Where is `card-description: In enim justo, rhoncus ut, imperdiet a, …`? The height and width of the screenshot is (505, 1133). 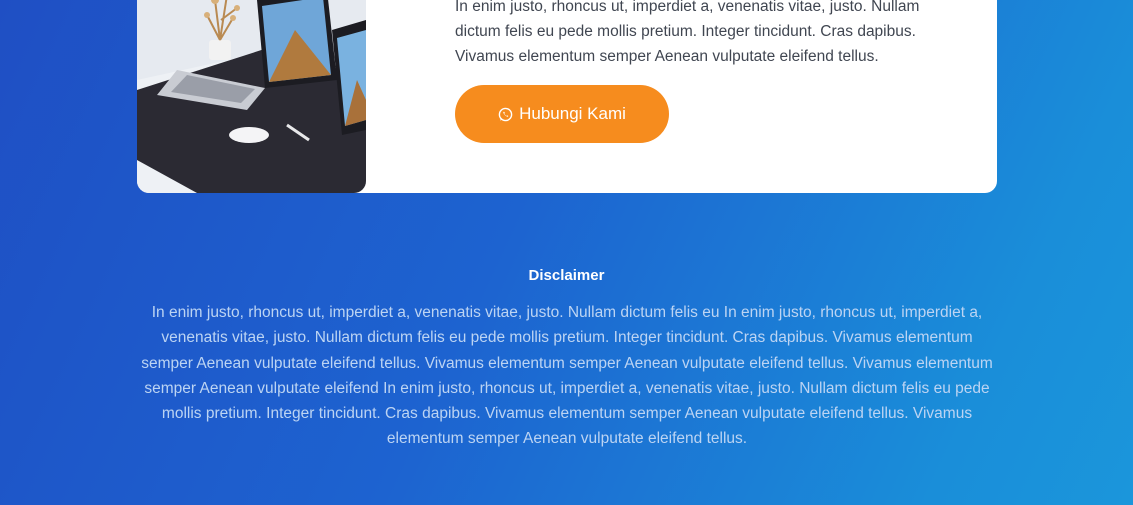
card-description: In enim justo, rhoncus ut, imperdiet a, … is located at coordinates (687, 32).